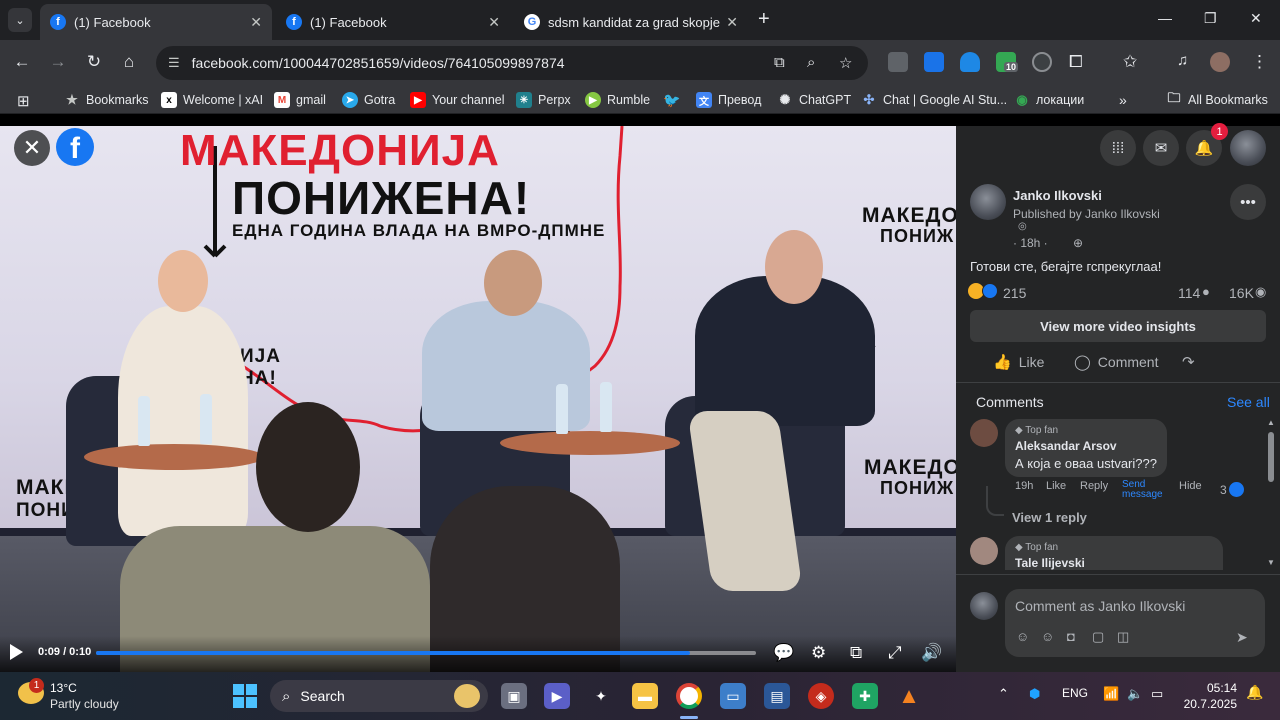  I want to click on bookmark-item: ▶ Rumble, so click(617, 100).